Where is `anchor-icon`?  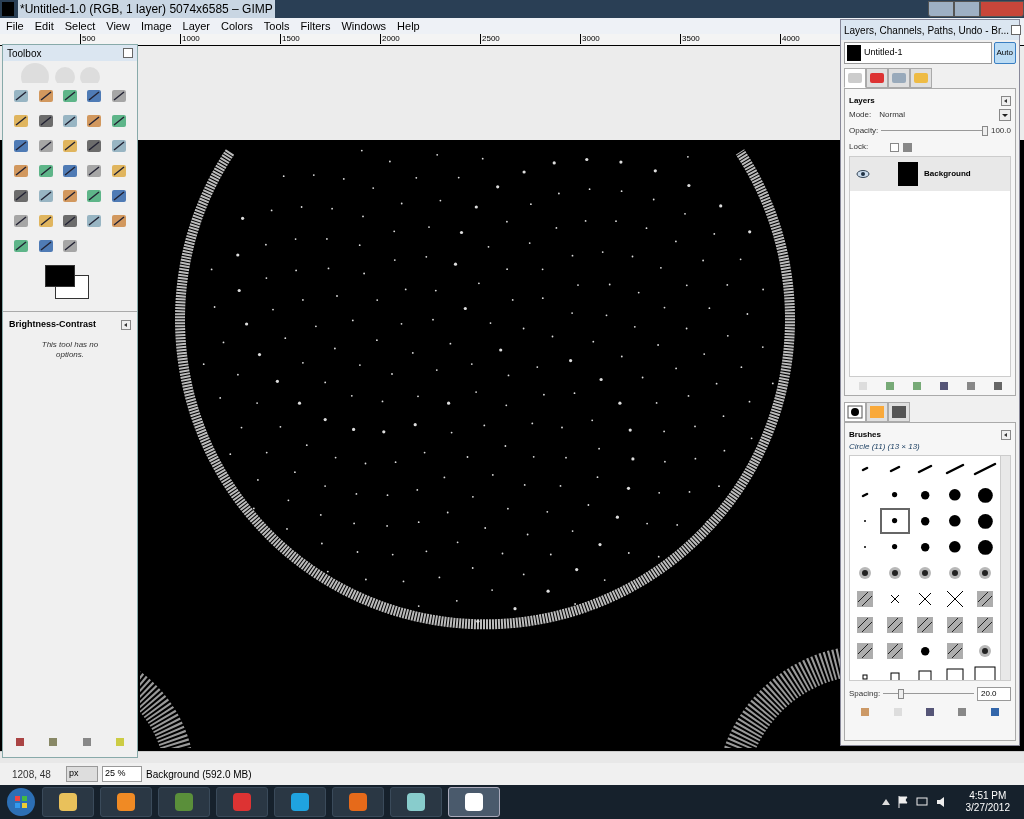 anchor-icon is located at coordinates (970, 386).